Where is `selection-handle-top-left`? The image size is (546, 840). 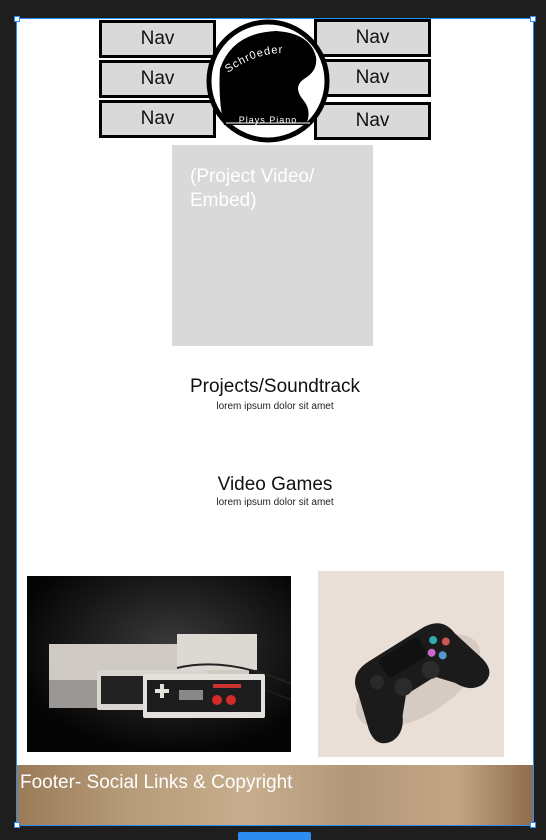 selection-handle-top-left is located at coordinates (17, 19).